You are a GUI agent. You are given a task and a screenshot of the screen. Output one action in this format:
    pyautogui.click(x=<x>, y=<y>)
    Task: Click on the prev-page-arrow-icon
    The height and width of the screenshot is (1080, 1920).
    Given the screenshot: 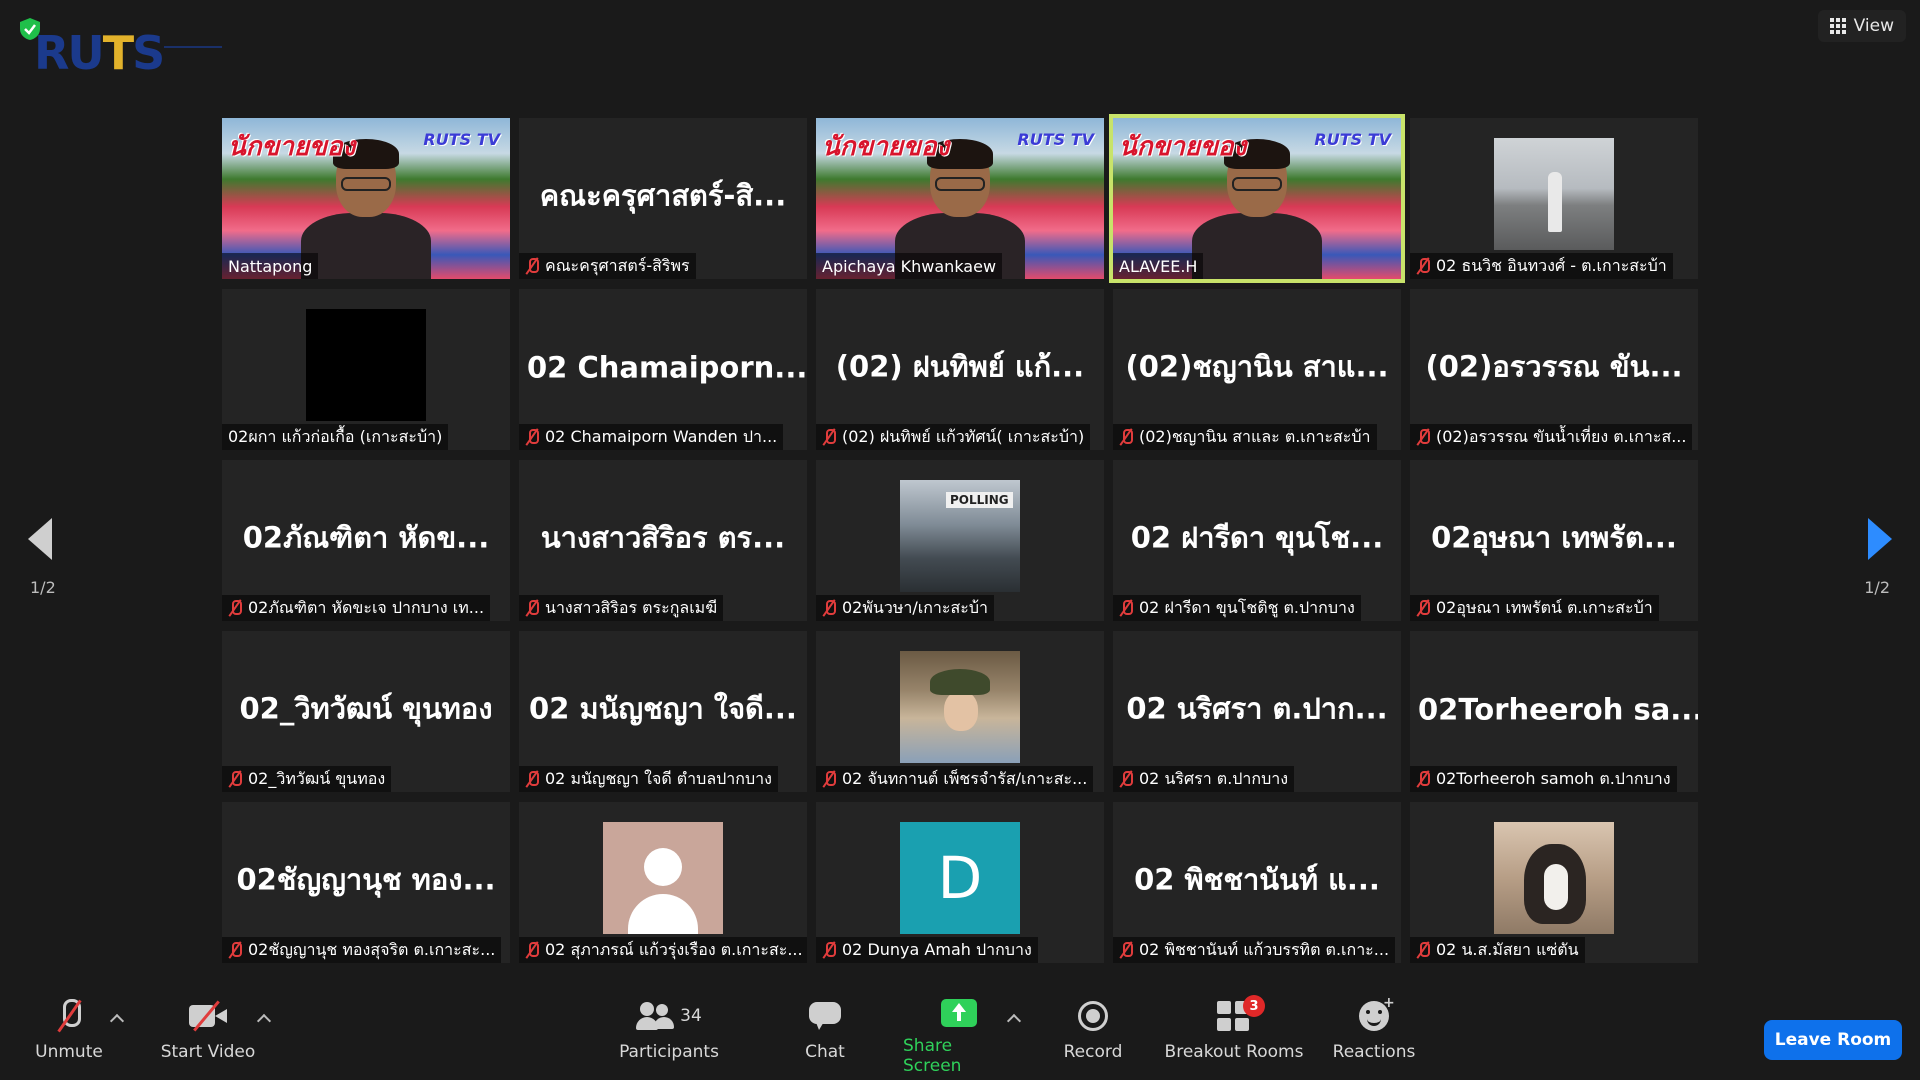 What is the action you would take?
    pyautogui.click(x=40, y=539)
    